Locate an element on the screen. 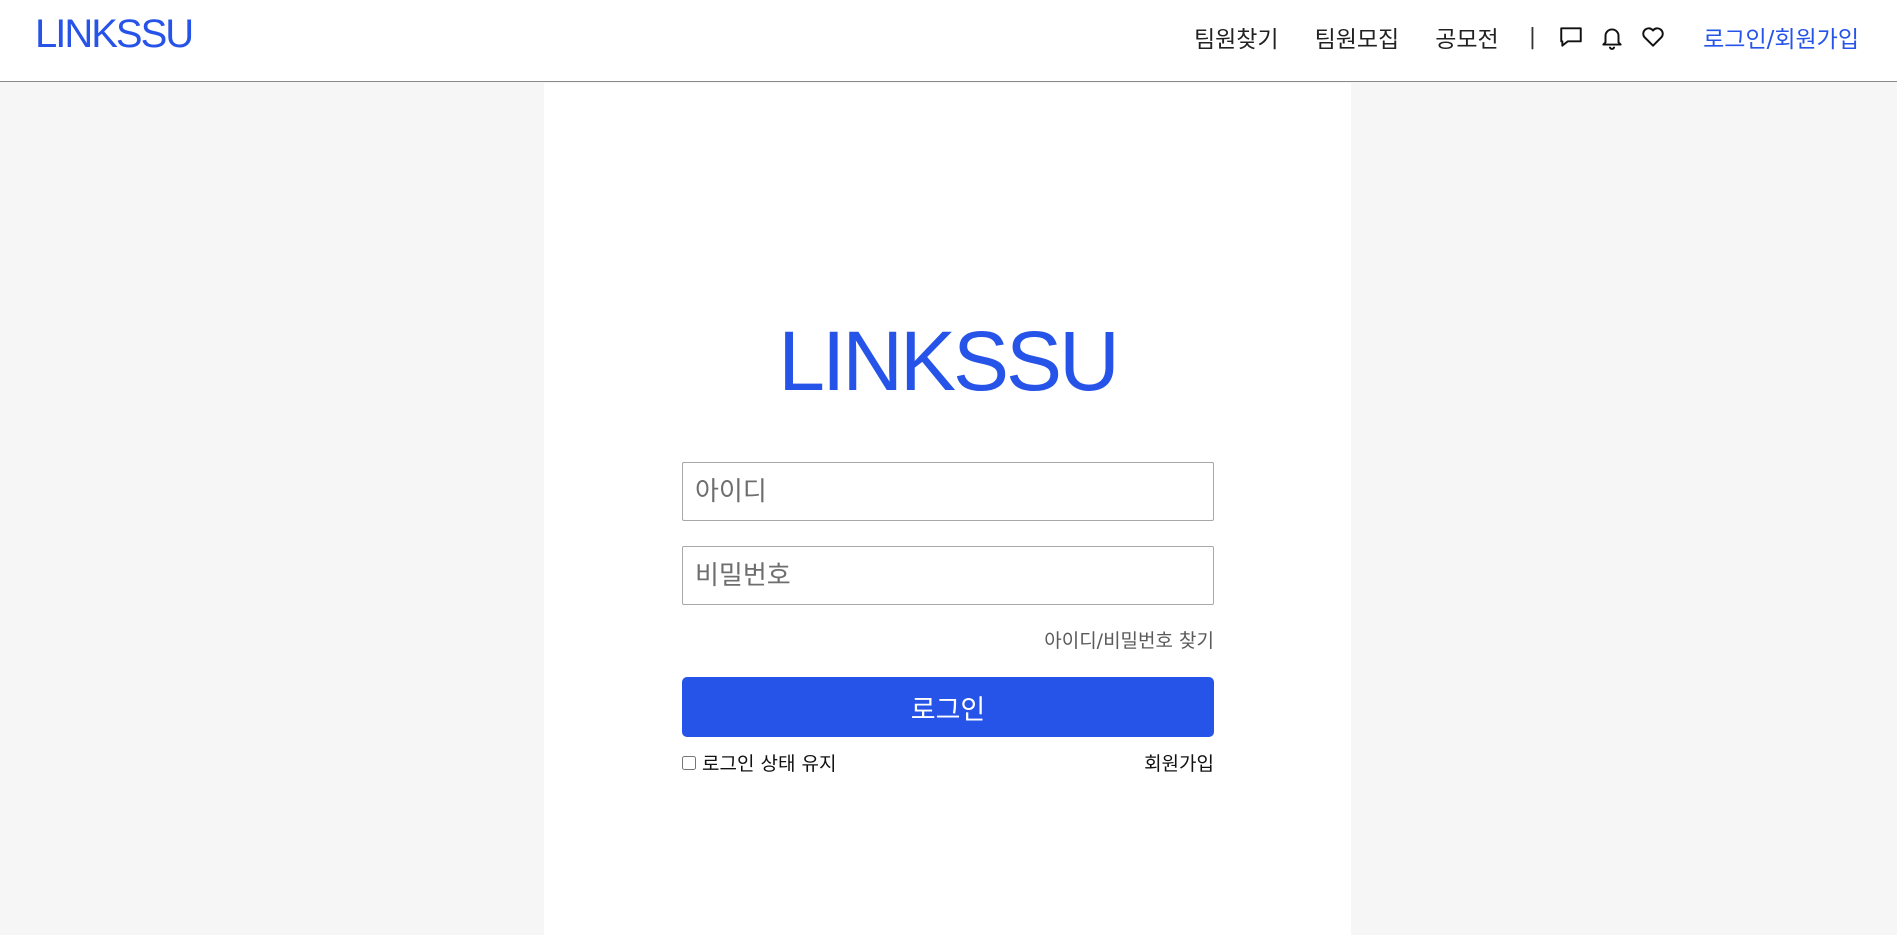  password-input is located at coordinates (948, 575).